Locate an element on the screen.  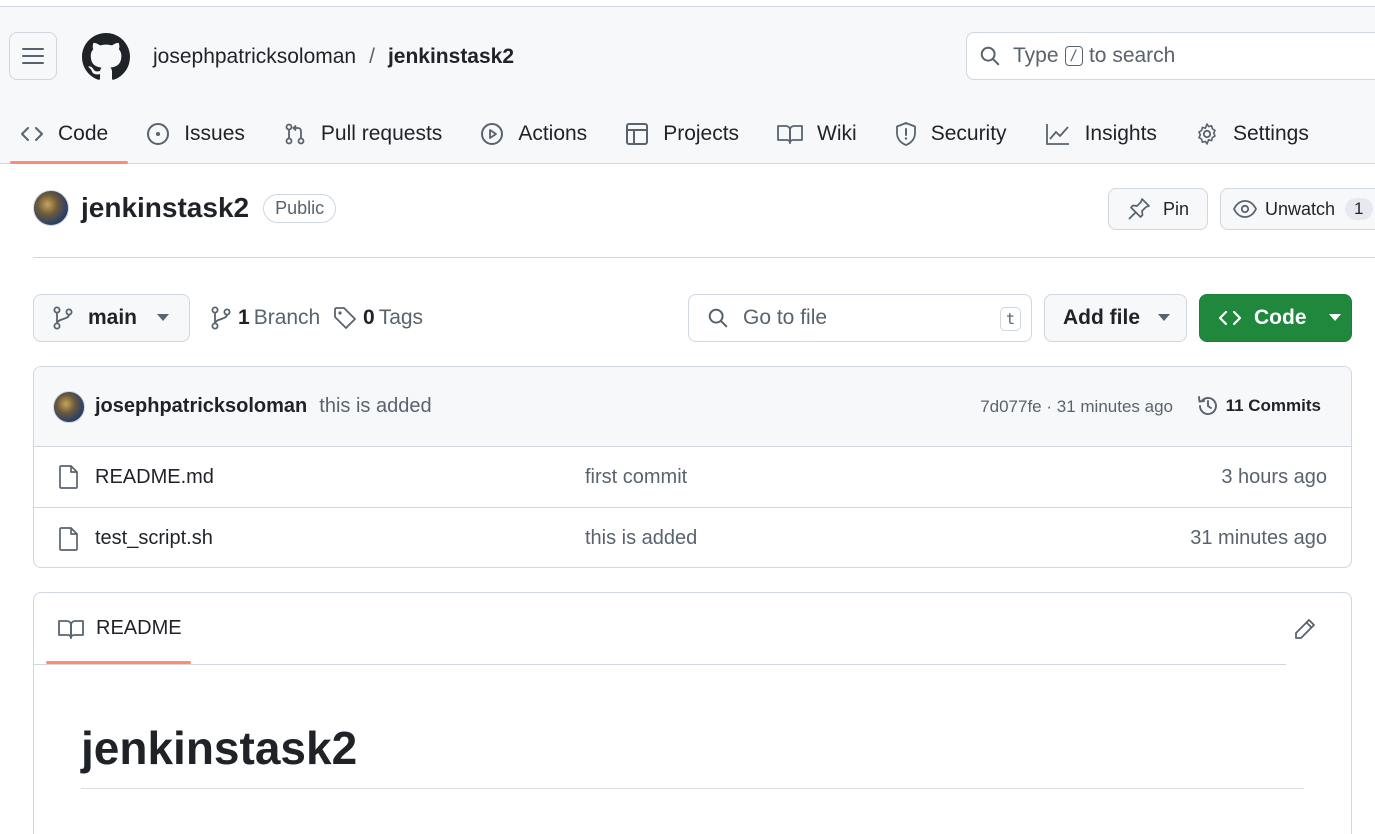
add-file-button: Add file is located at coordinates (1115, 318).